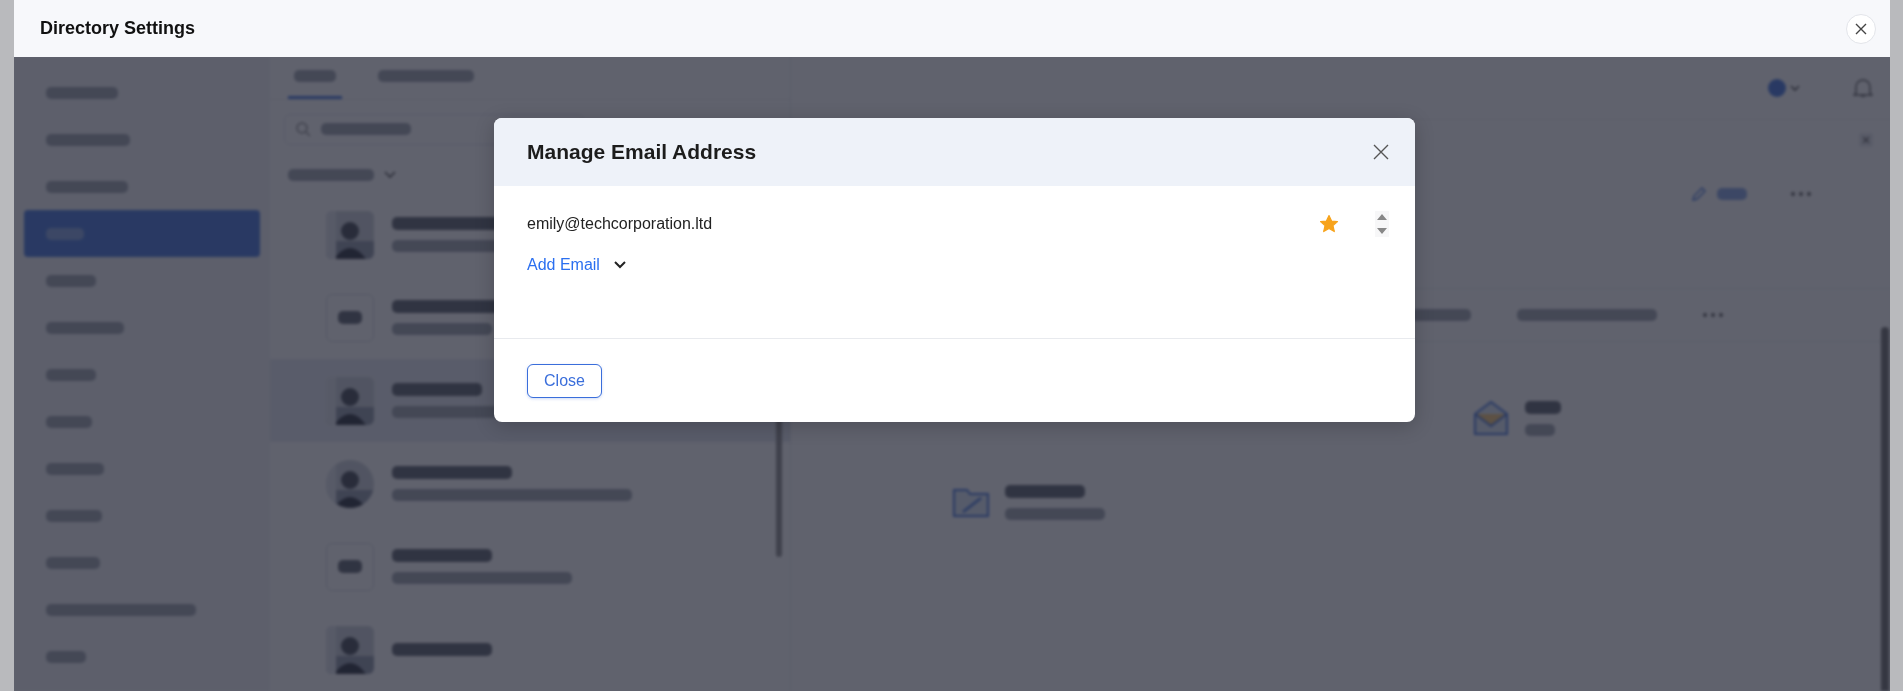 Image resolution: width=1903 pixels, height=691 pixels. Describe the element at coordinates (620, 224) in the screenshot. I see `email-address: emily@techcorporation.ltd` at that location.